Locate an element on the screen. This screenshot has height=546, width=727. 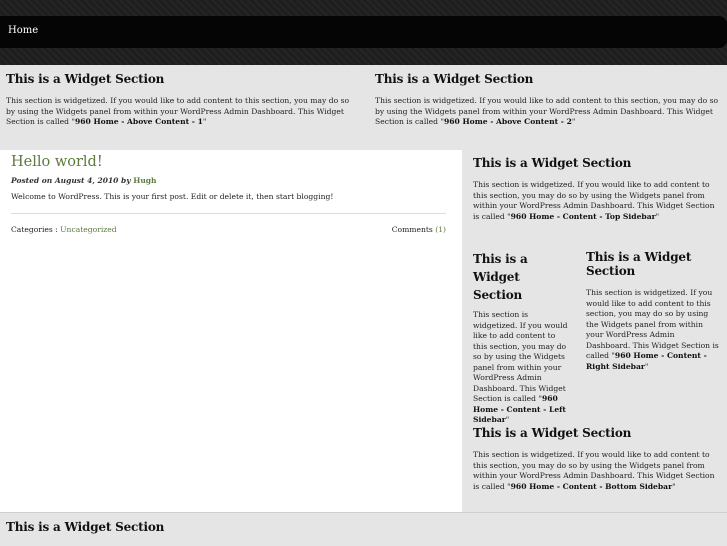
comments-link: (1) is located at coordinates (440, 229).